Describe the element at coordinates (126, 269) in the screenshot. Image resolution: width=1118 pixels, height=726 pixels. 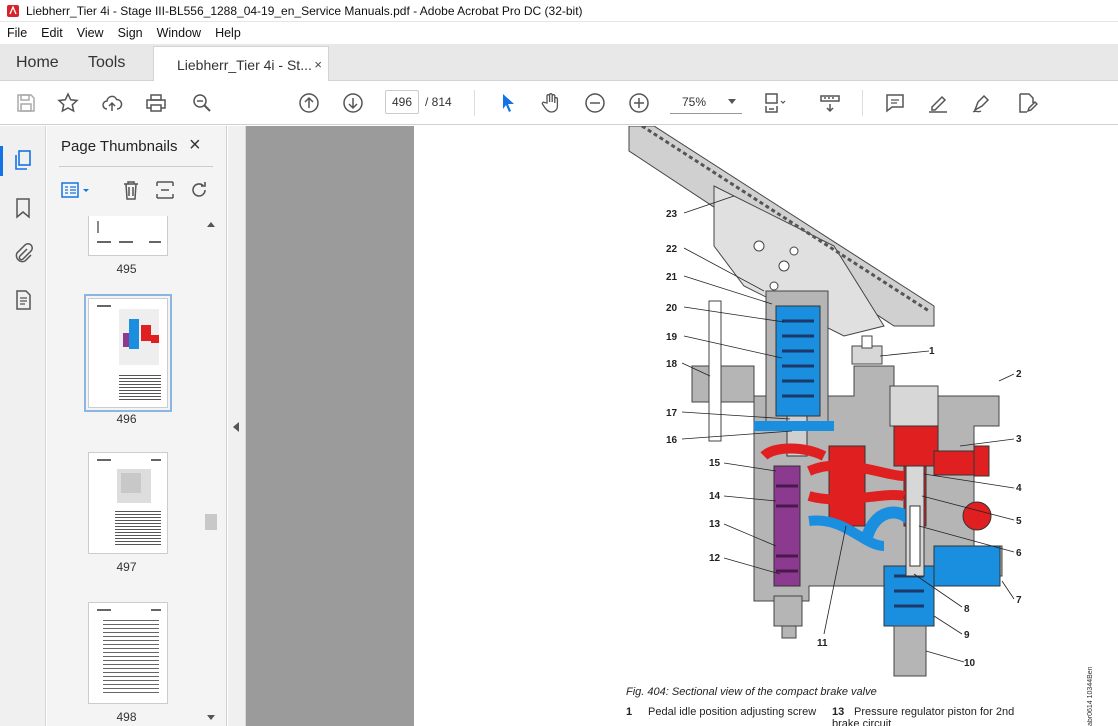
I see `thumbnail-label: 495` at that location.